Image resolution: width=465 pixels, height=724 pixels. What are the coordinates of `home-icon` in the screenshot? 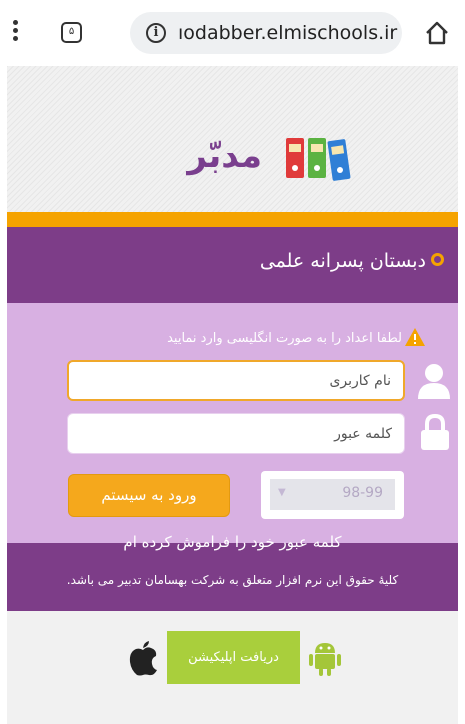 It's located at (437, 33).